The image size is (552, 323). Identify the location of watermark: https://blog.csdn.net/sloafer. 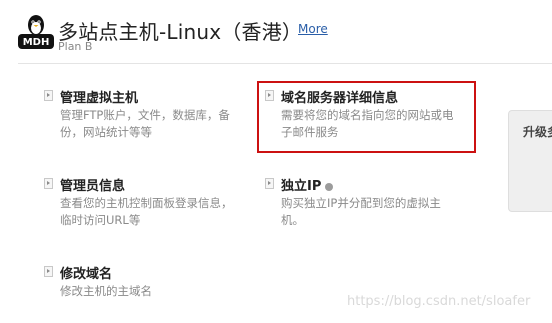
(439, 301).